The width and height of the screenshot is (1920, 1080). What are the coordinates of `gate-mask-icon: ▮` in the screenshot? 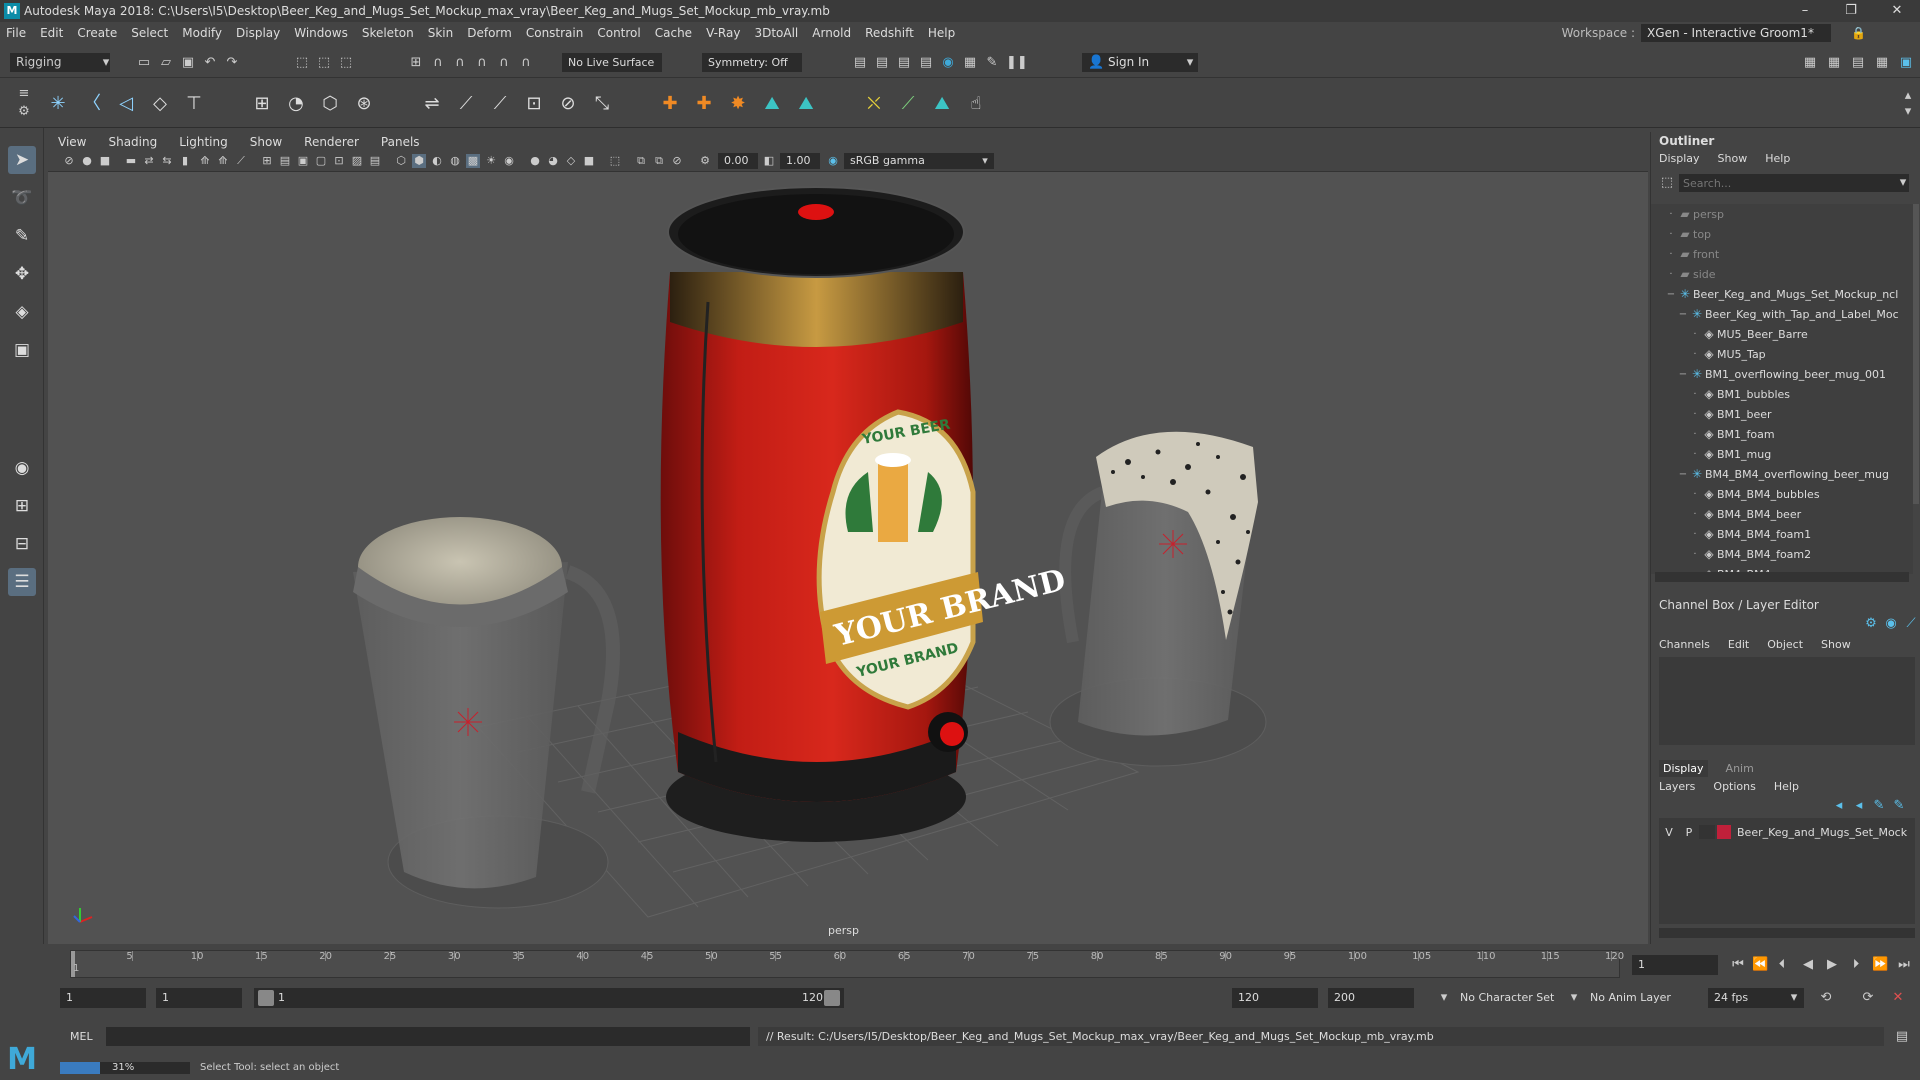 It's located at (185, 161).